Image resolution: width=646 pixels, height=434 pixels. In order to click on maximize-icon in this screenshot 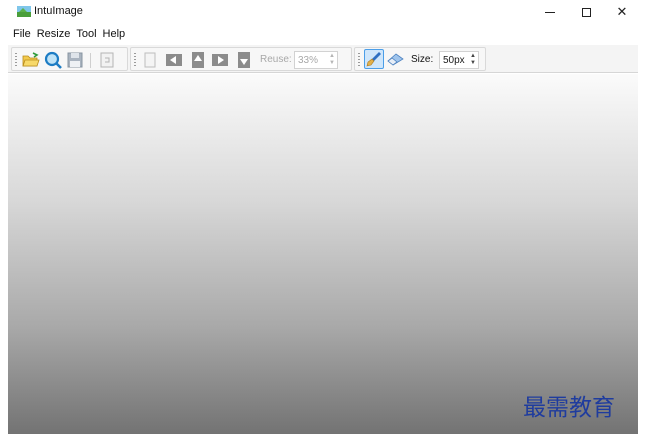, I will do `click(586, 12)`.